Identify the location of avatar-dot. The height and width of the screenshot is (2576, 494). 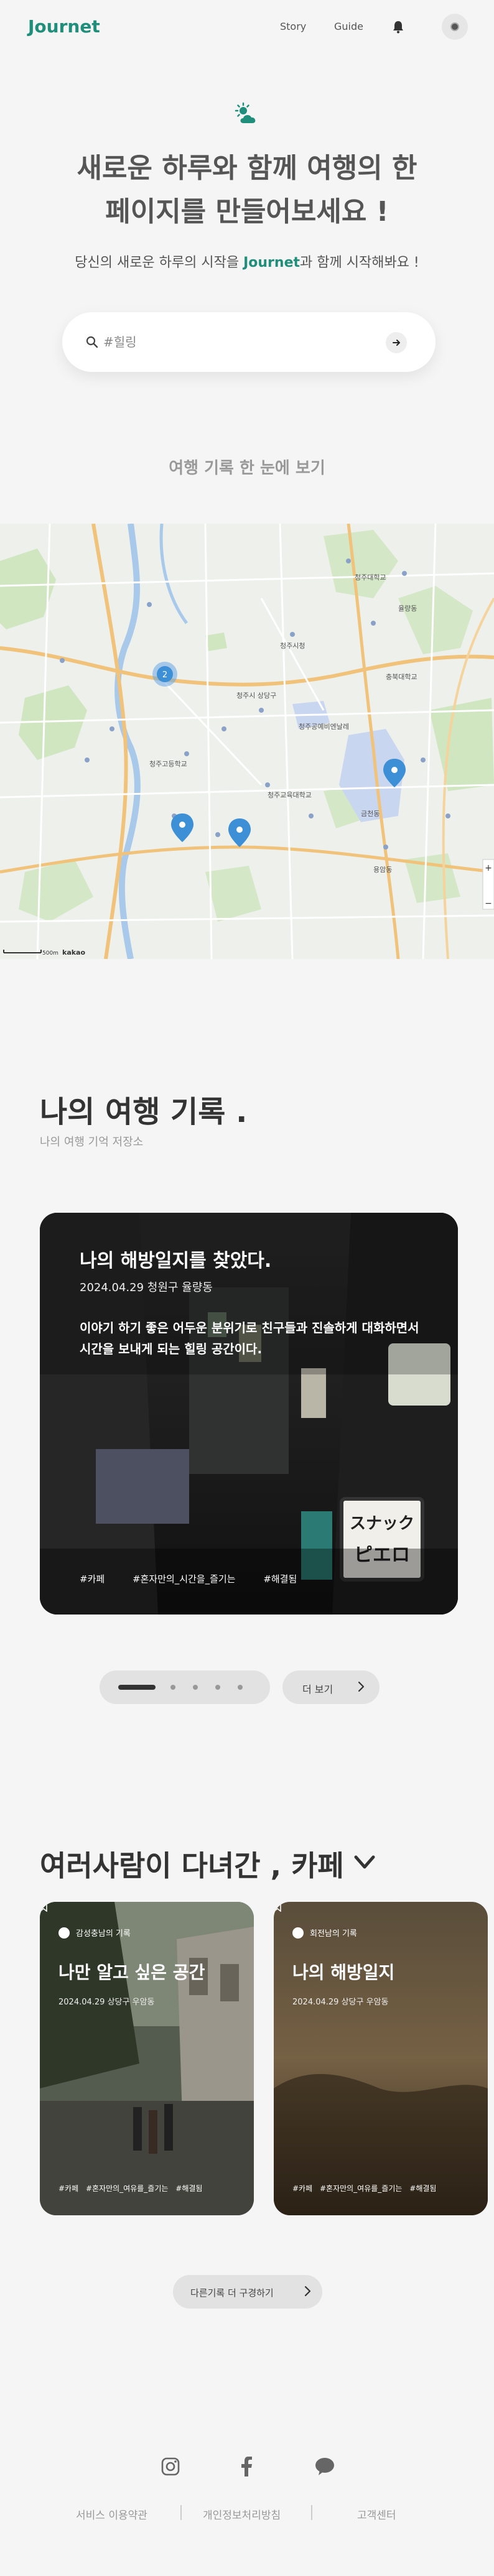
(454, 27).